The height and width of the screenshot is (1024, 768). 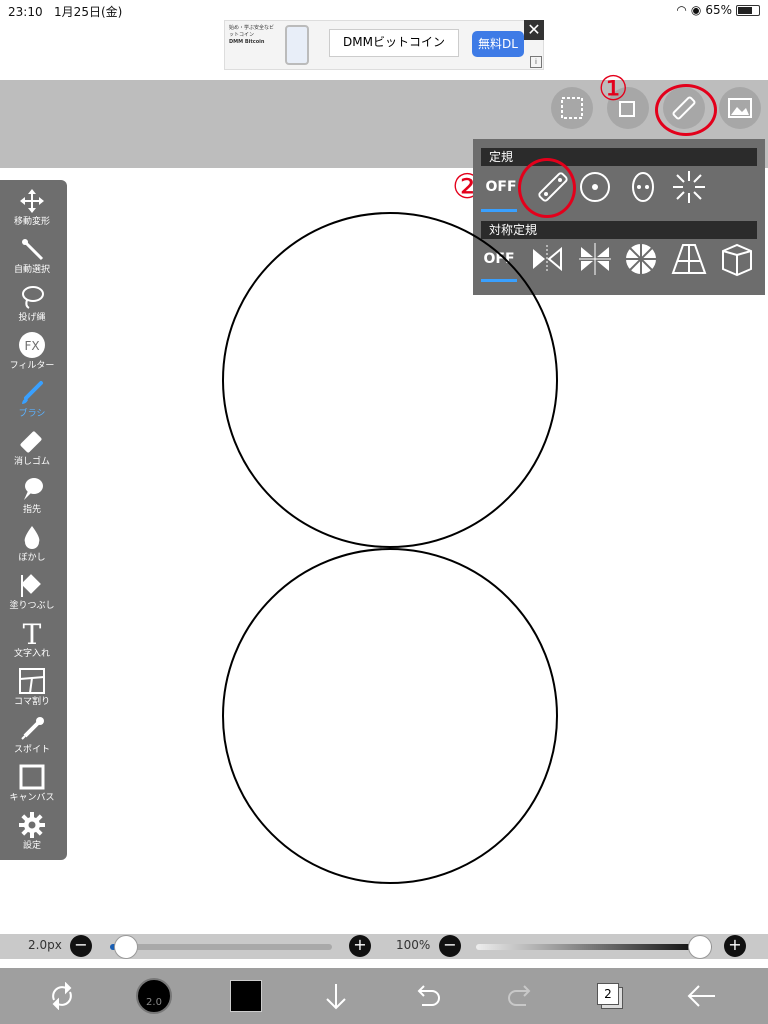 I want to click on tool-magic-wand: 自動選択, so click(x=32, y=258).